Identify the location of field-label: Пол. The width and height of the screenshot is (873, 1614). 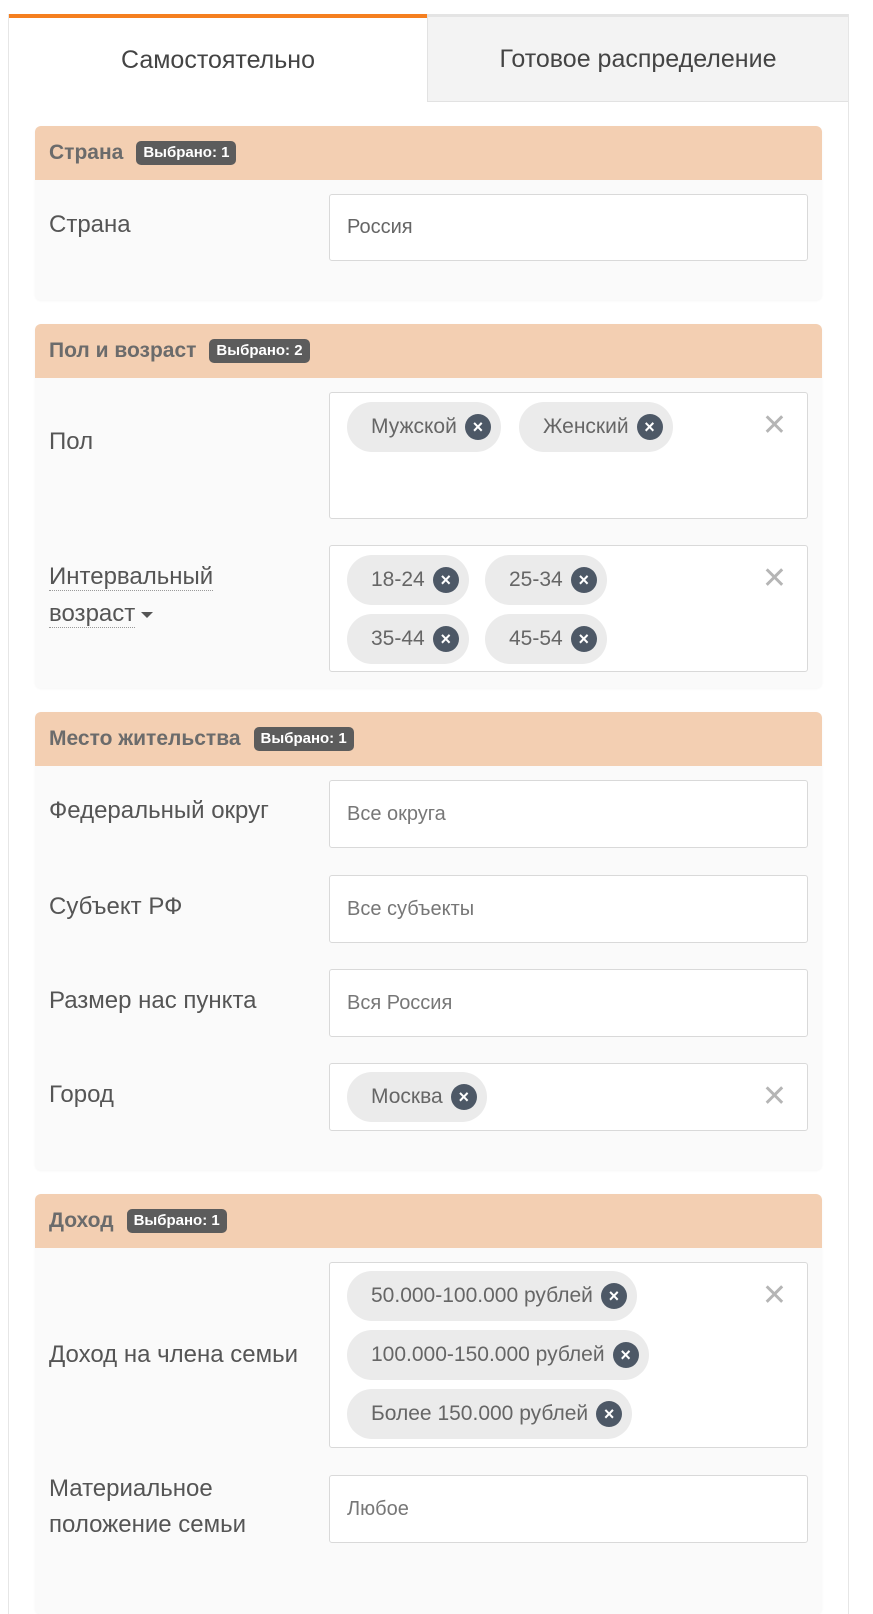
(71, 441).